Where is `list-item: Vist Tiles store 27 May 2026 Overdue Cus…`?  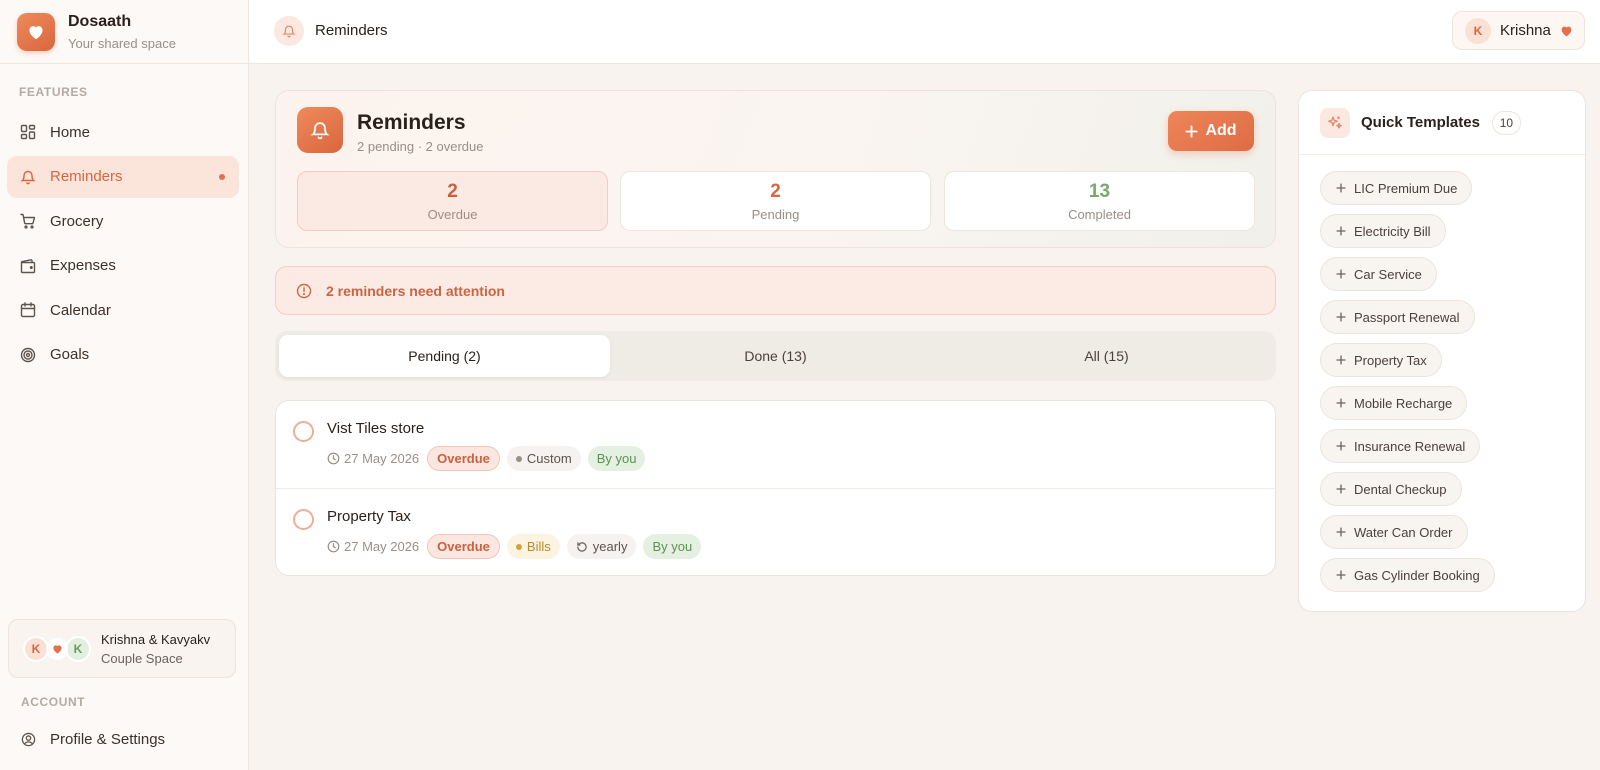 list-item: Vist Tiles store 27 May 2026 Overdue Cus… is located at coordinates (775, 445).